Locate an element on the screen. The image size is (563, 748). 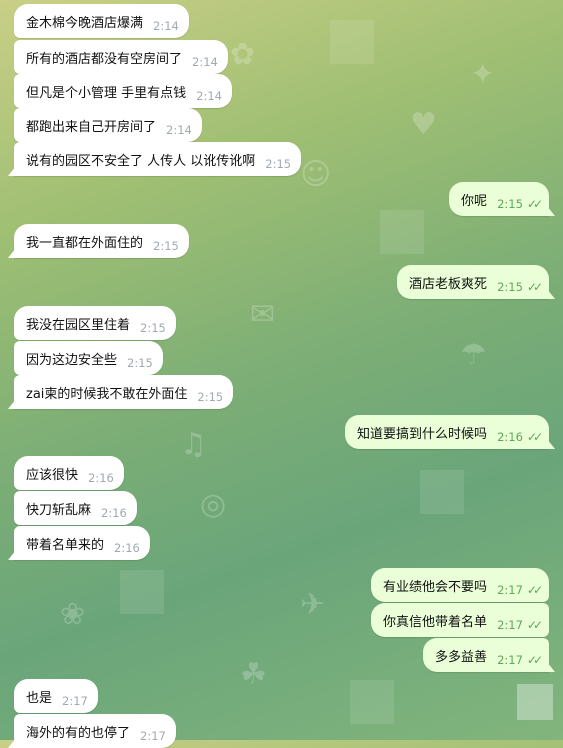
message-text: zai柬的时候我不敢在外面住 is located at coordinates (107, 394).